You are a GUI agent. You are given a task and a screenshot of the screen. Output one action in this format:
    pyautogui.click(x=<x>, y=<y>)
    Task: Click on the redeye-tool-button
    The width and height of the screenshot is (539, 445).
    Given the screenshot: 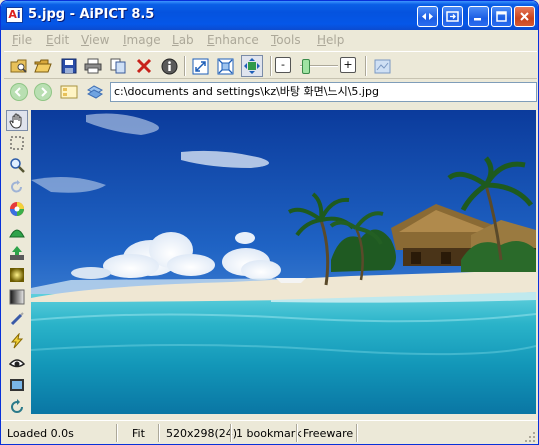 What is the action you would take?
    pyautogui.click(x=17, y=362)
    